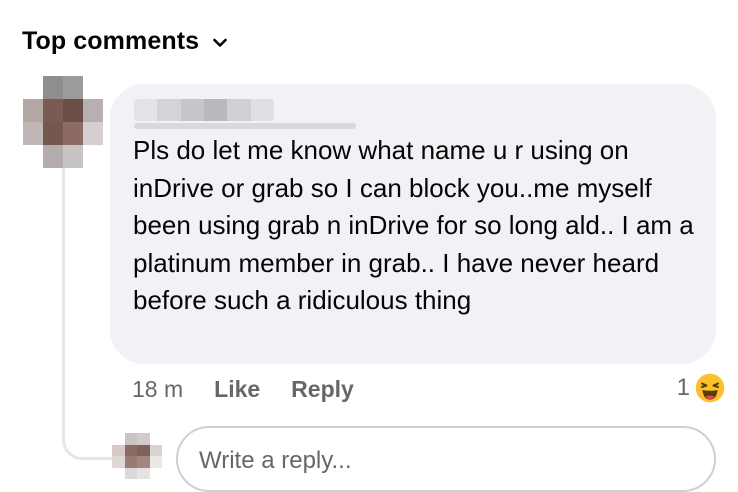 This screenshot has width=738, height=492. Describe the element at coordinates (237, 389) in the screenshot. I see `like-button: Like` at that location.